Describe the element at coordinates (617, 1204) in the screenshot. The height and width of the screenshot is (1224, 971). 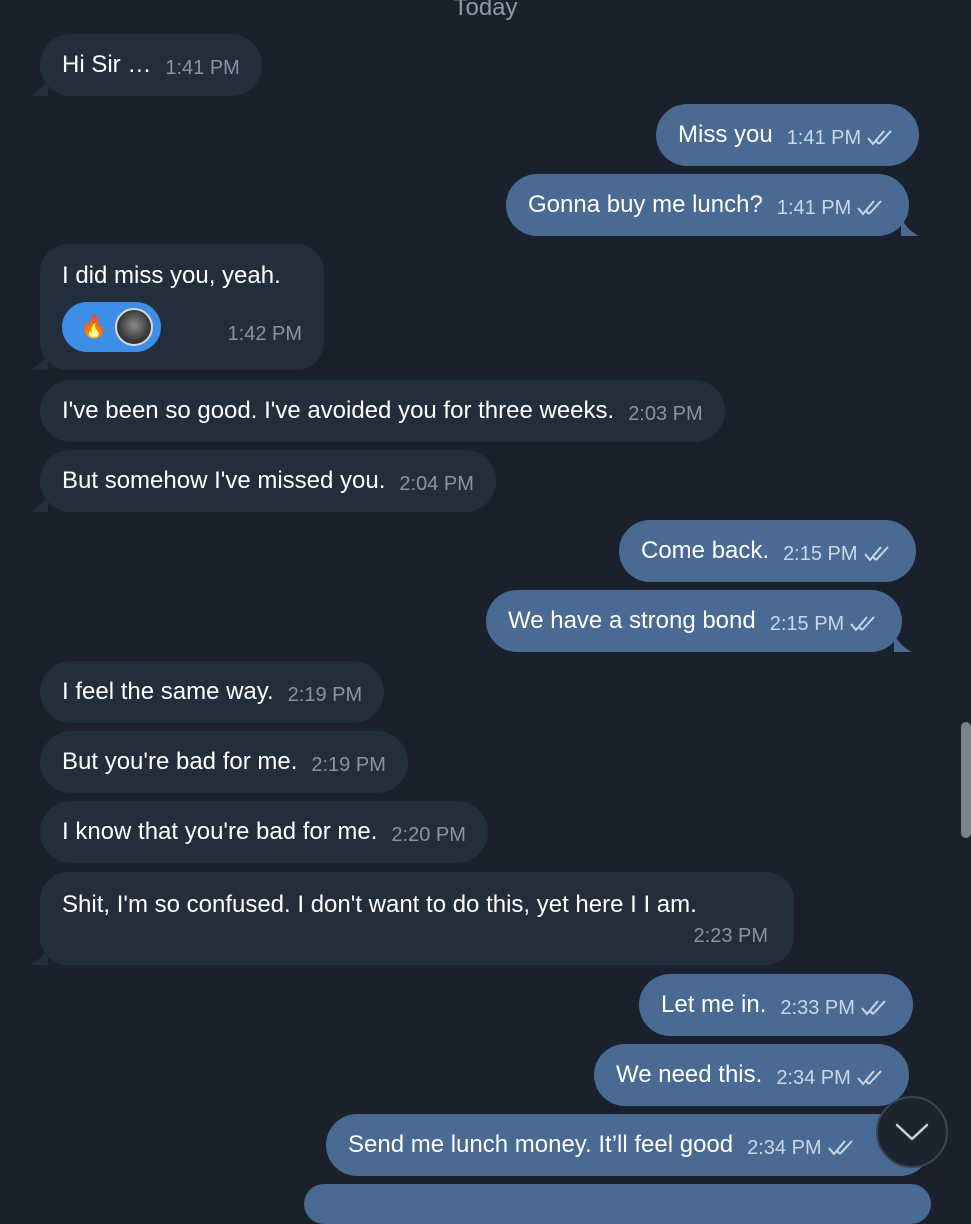
I see `message-bubble-outgoing-partial` at that location.